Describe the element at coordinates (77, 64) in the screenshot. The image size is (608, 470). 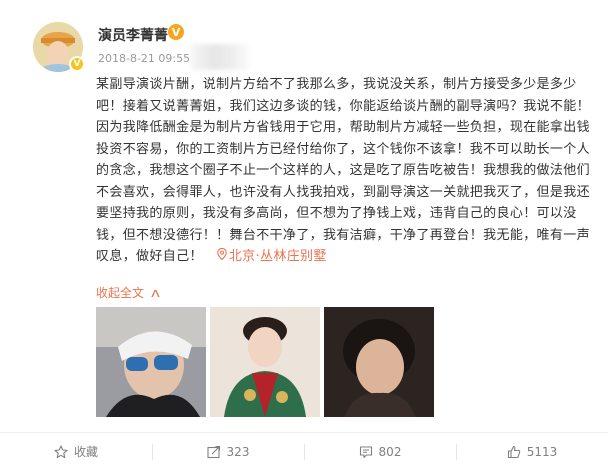
I see `vip-badge-icon: V` at that location.